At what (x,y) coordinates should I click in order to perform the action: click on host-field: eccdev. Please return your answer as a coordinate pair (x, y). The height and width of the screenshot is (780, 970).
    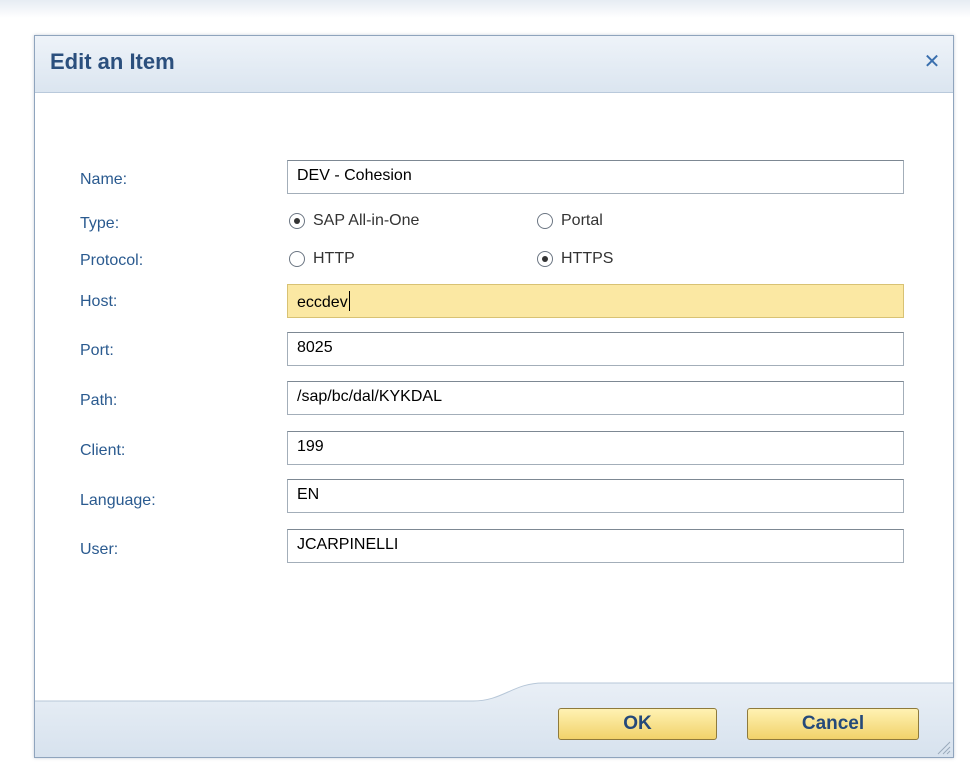
    Looking at the image, I should click on (595, 301).